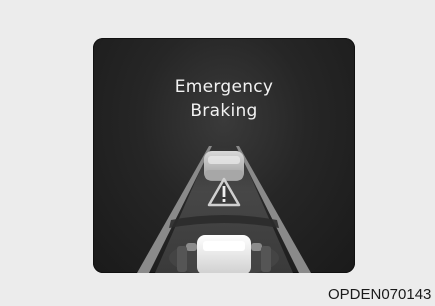  Describe the element at coordinates (224, 87) in the screenshot. I see `alert-title-line1: Emergency` at that location.